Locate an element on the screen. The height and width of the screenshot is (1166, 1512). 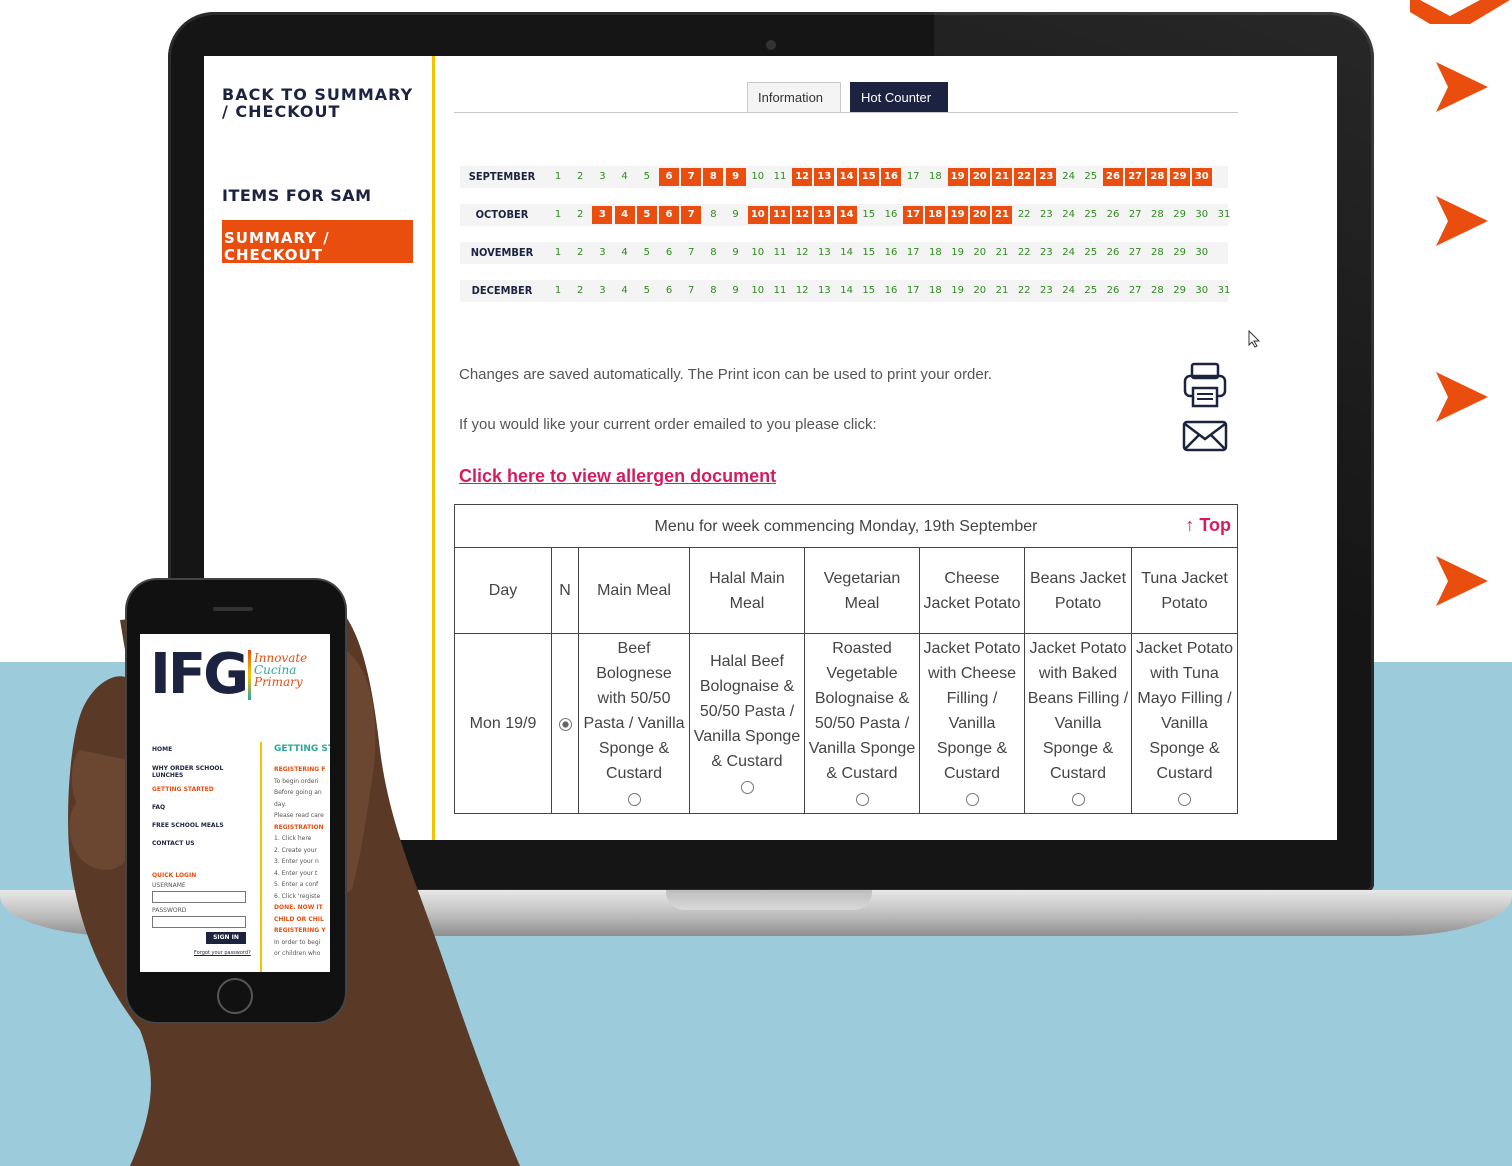
summary-checkout-button: SUMMARY / CHECKOUT is located at coordinates (317, 242).